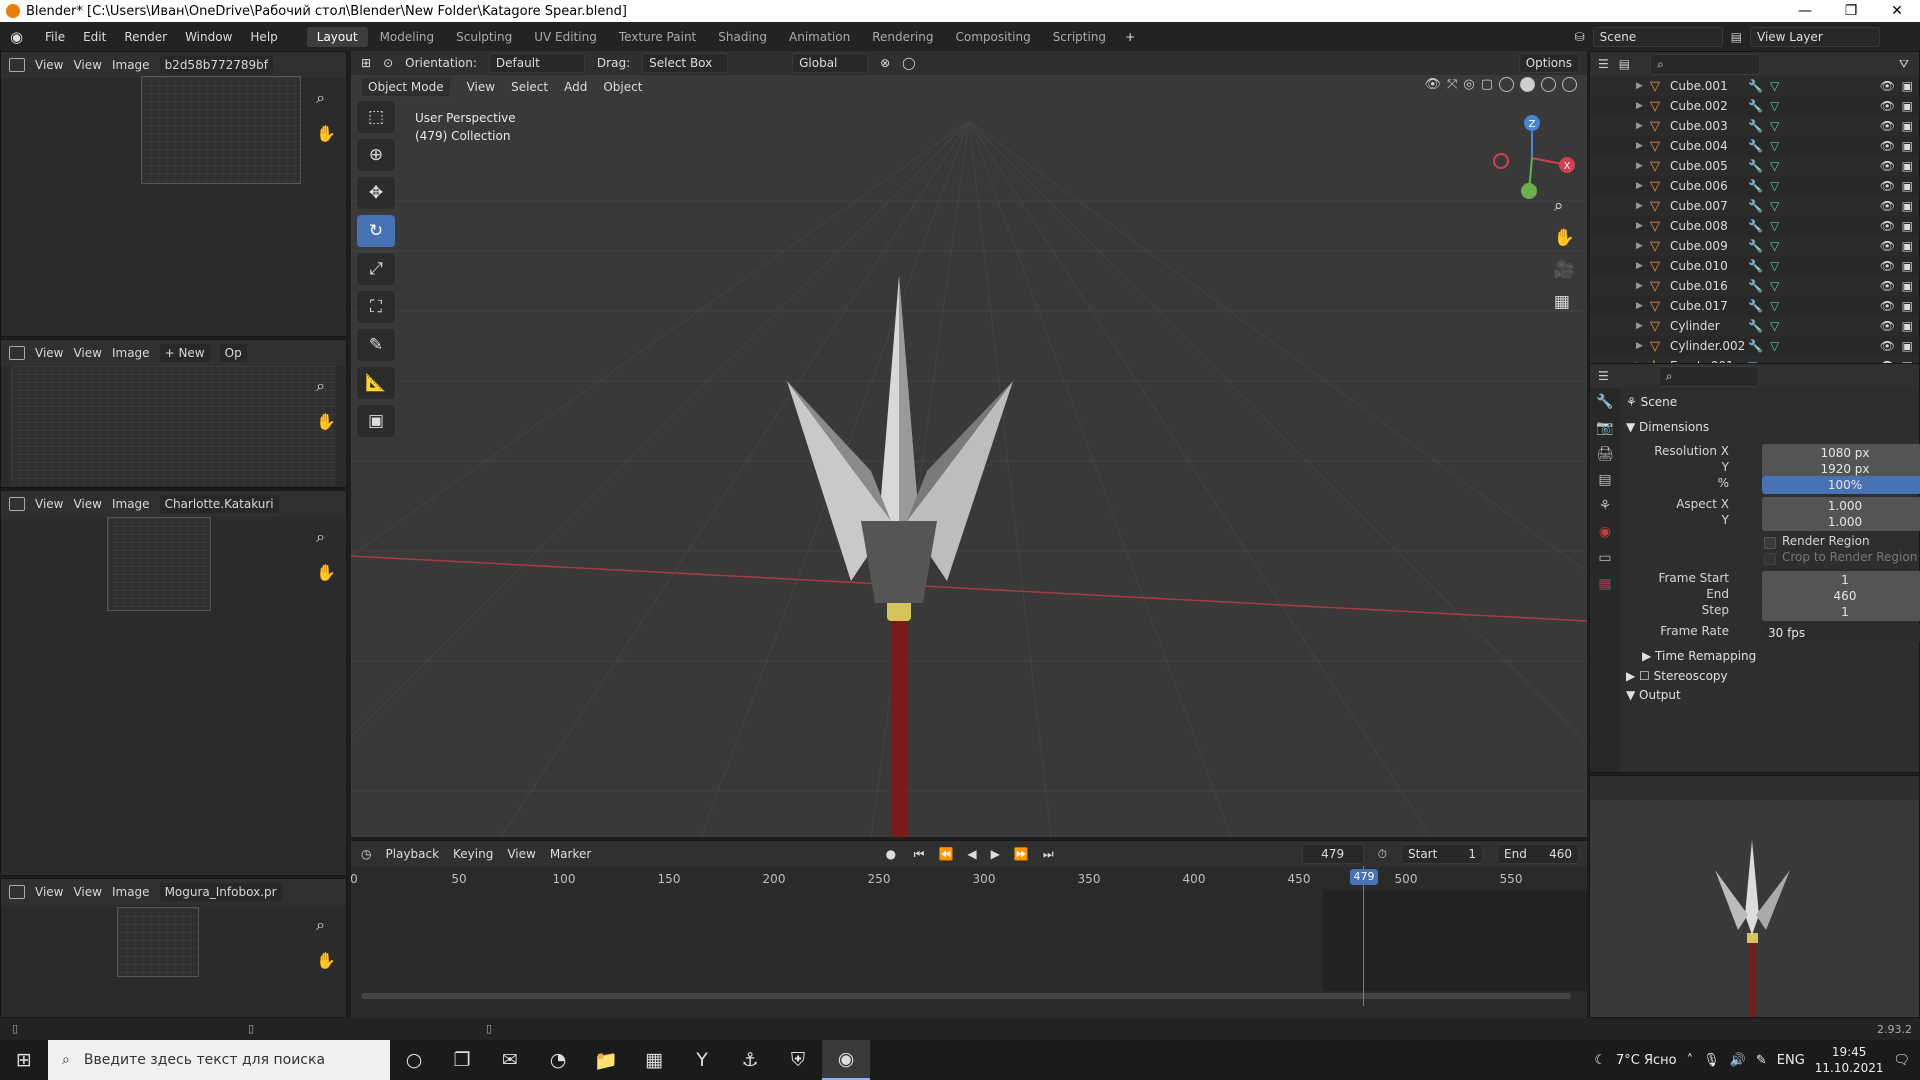 The width and height of the screenshot is (1920, 1080). I want to click on outliner-row: ▶ ▽ Cube.017 🔧 ▽ 👁 ▣, so click(1754, 306).